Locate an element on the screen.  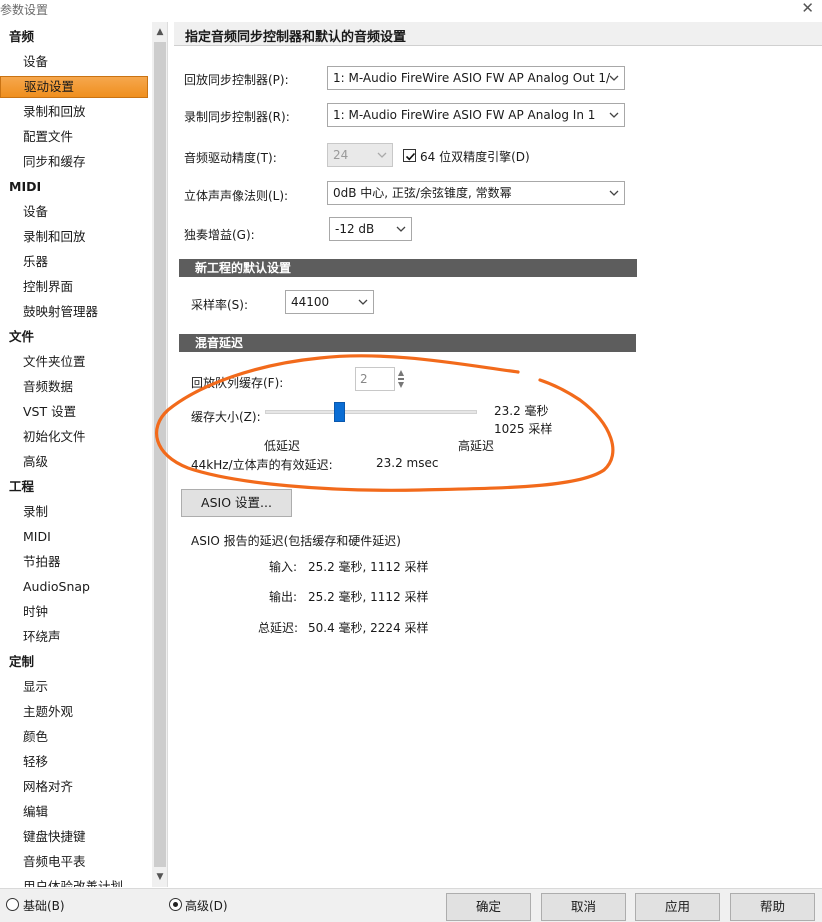
output-latency-label: 输出: is located at coordinates (283, 597).